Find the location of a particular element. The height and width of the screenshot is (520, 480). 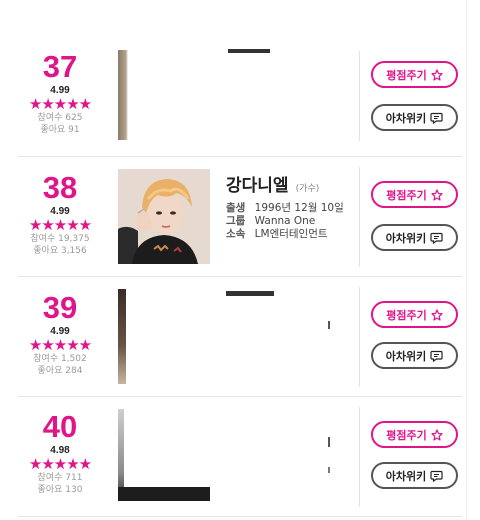

like-count: 좋아요 130 is located at coordinates (60, 490).